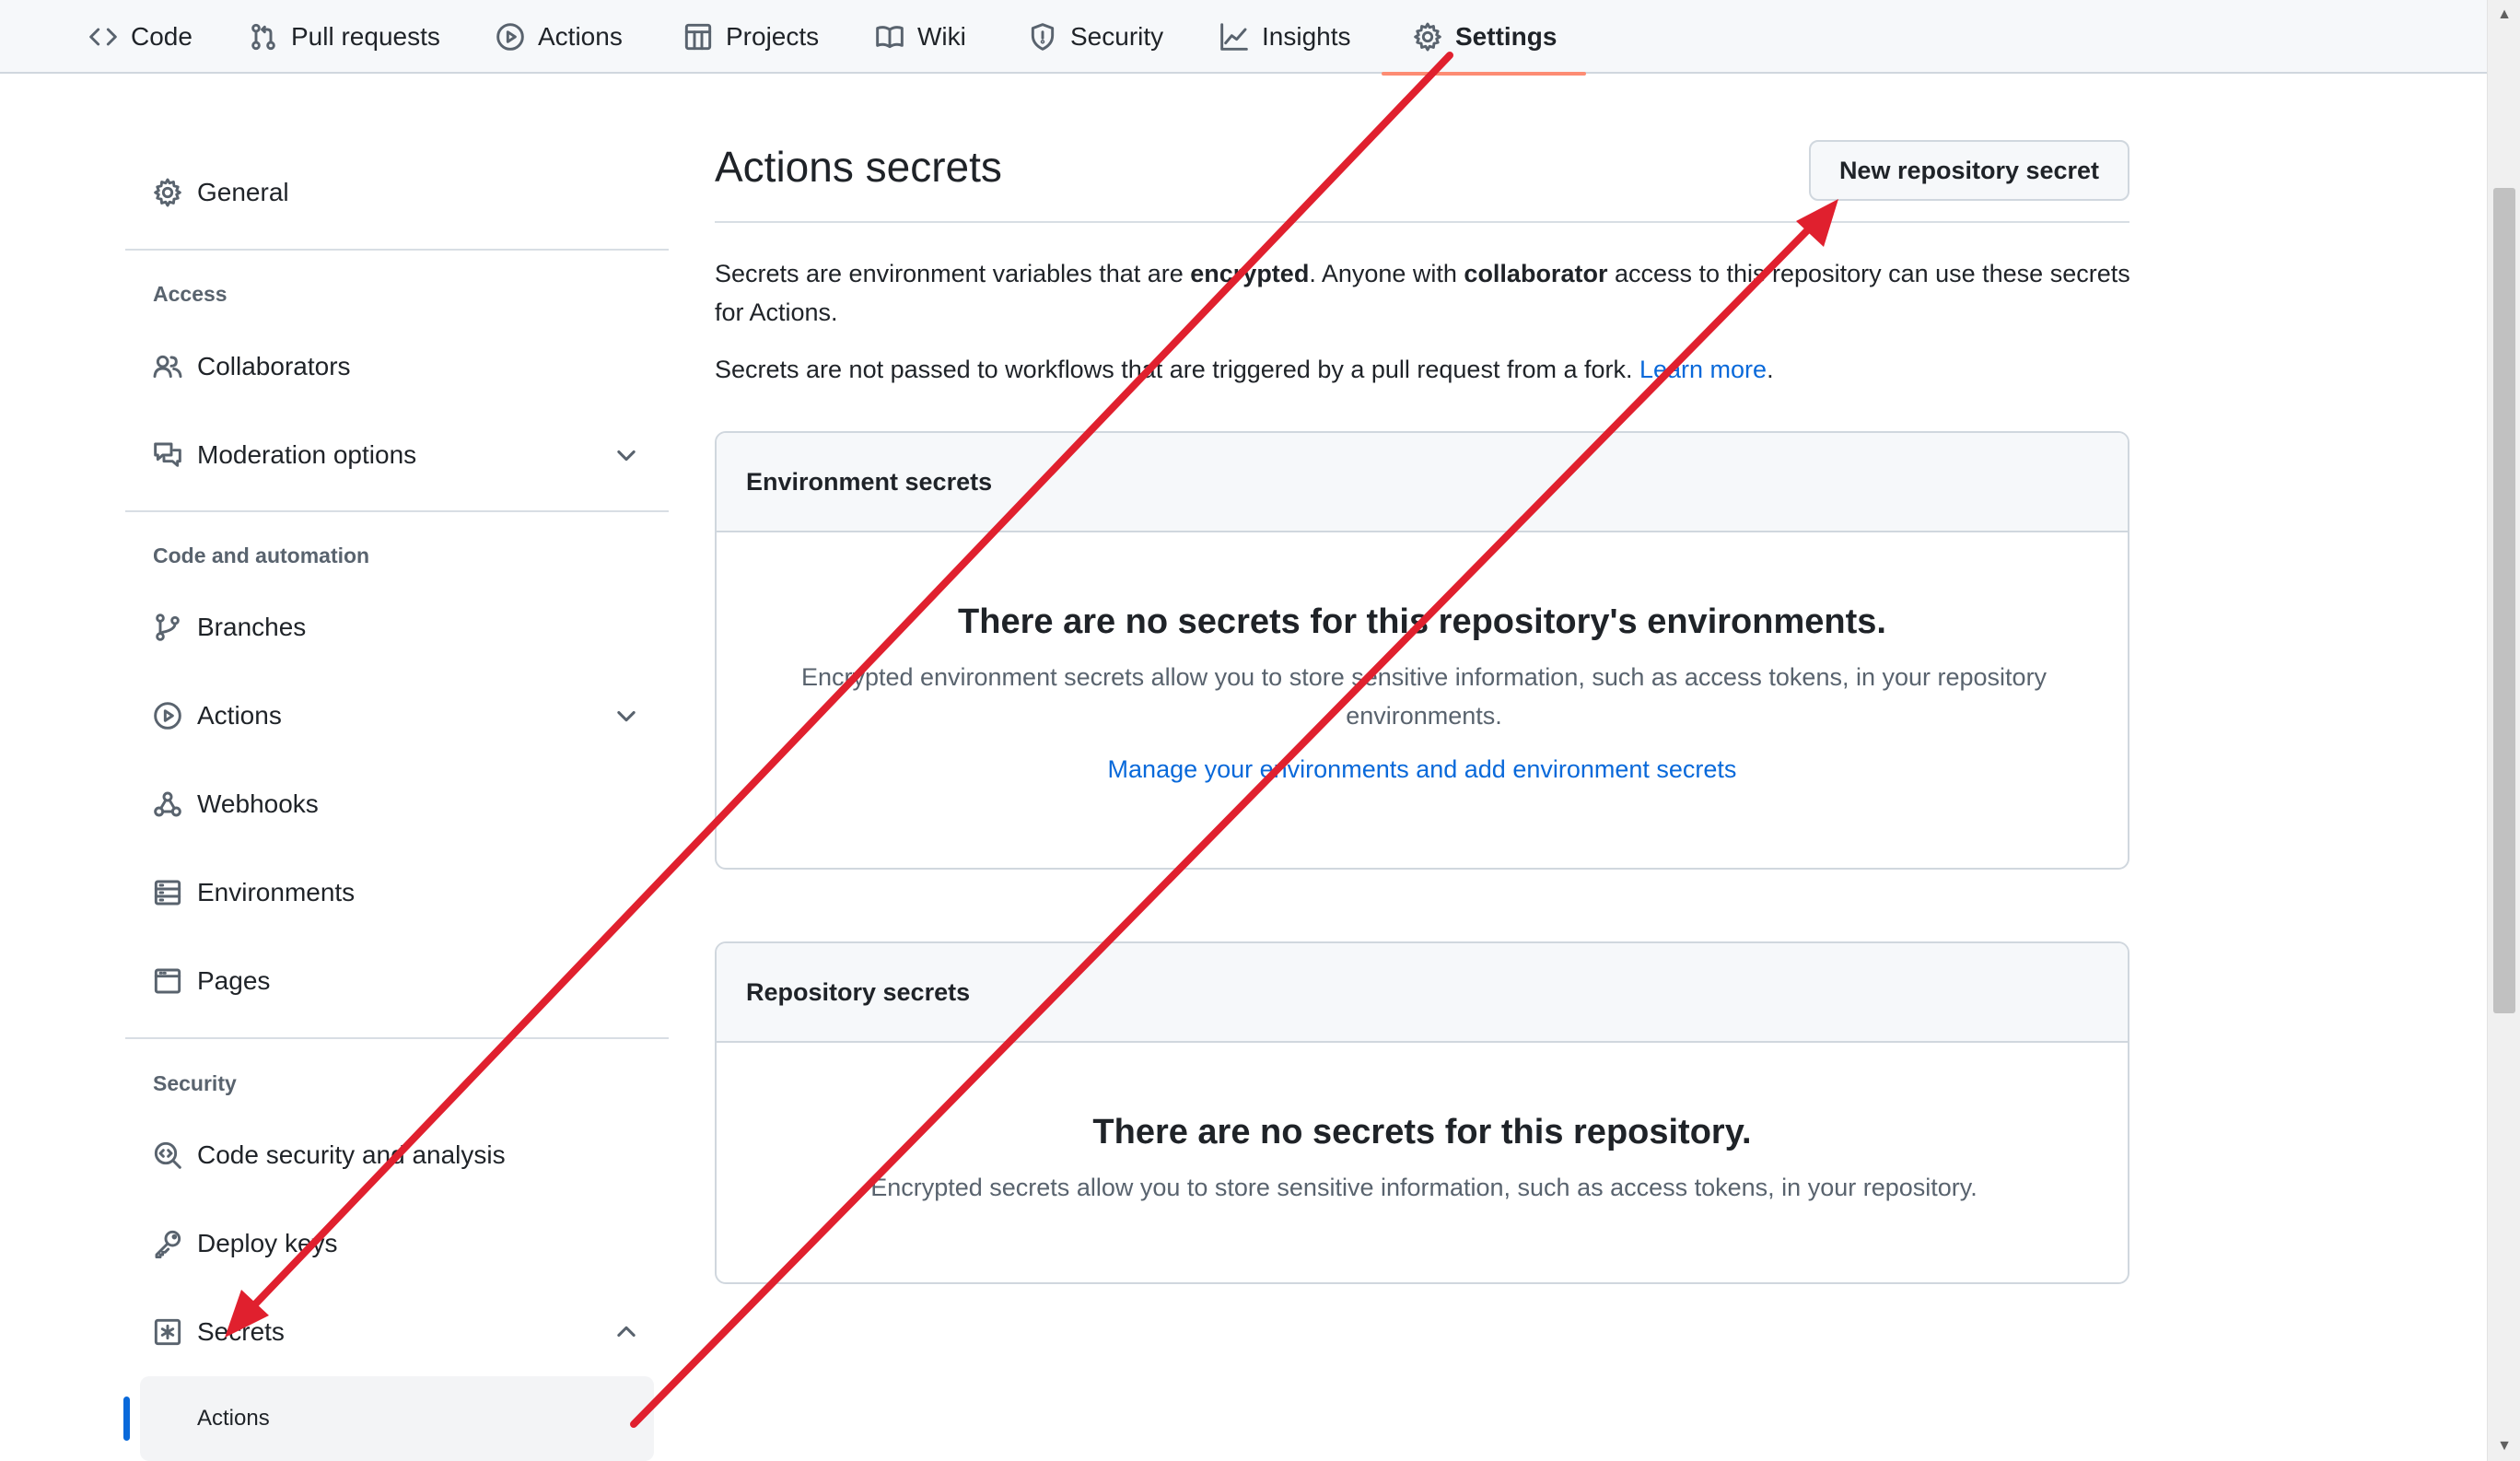 The height and width of the screenshot is (1461, 2520). Describe the element at coordinates (1306, 37) in the screenshot. I see `tab-insights-label: Insights` at that location.